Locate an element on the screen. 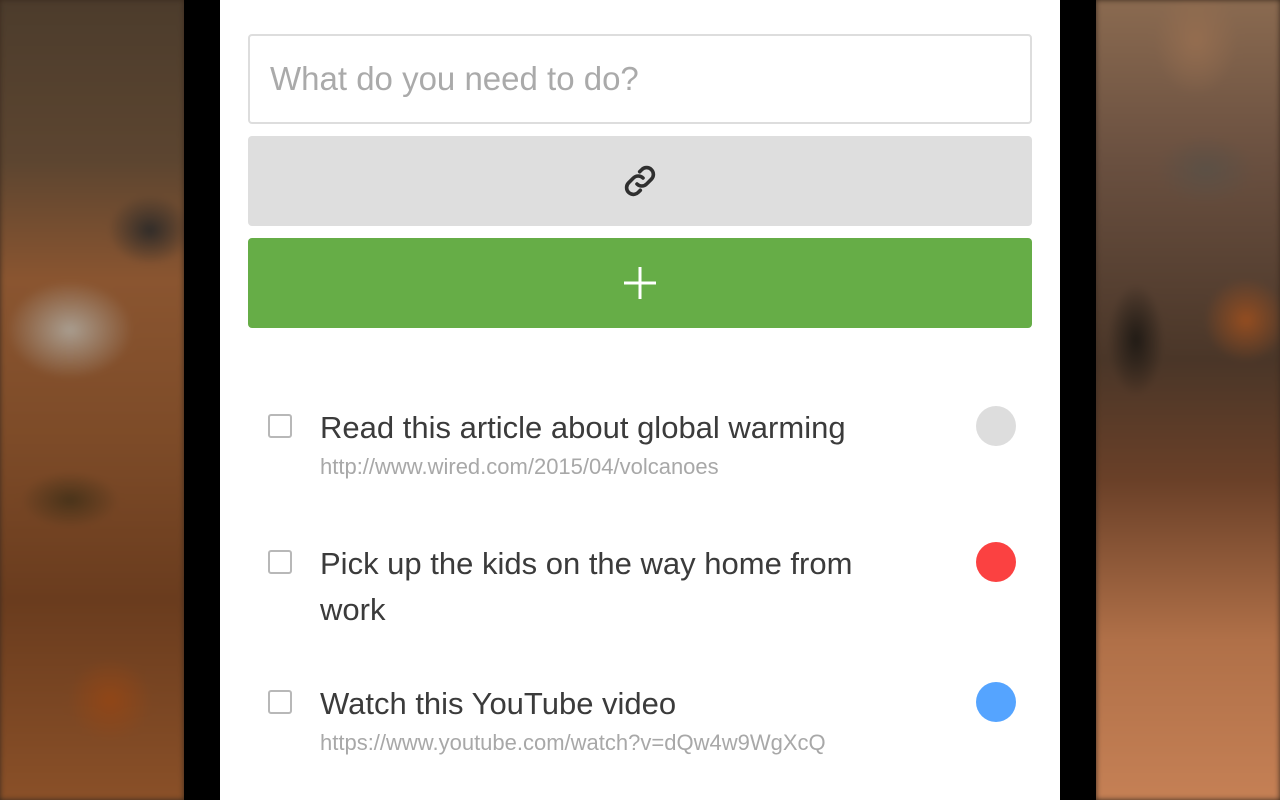  frame-bar-right is located at coordinates (1078, 400).